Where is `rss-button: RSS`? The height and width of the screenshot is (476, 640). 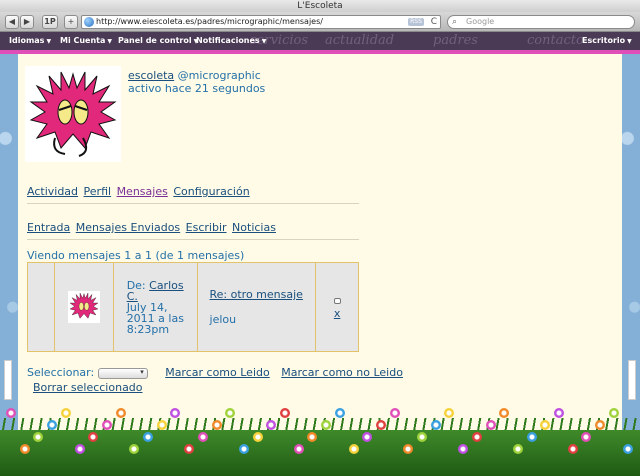 rss-button: RSS is located at coordinates (416, 22).